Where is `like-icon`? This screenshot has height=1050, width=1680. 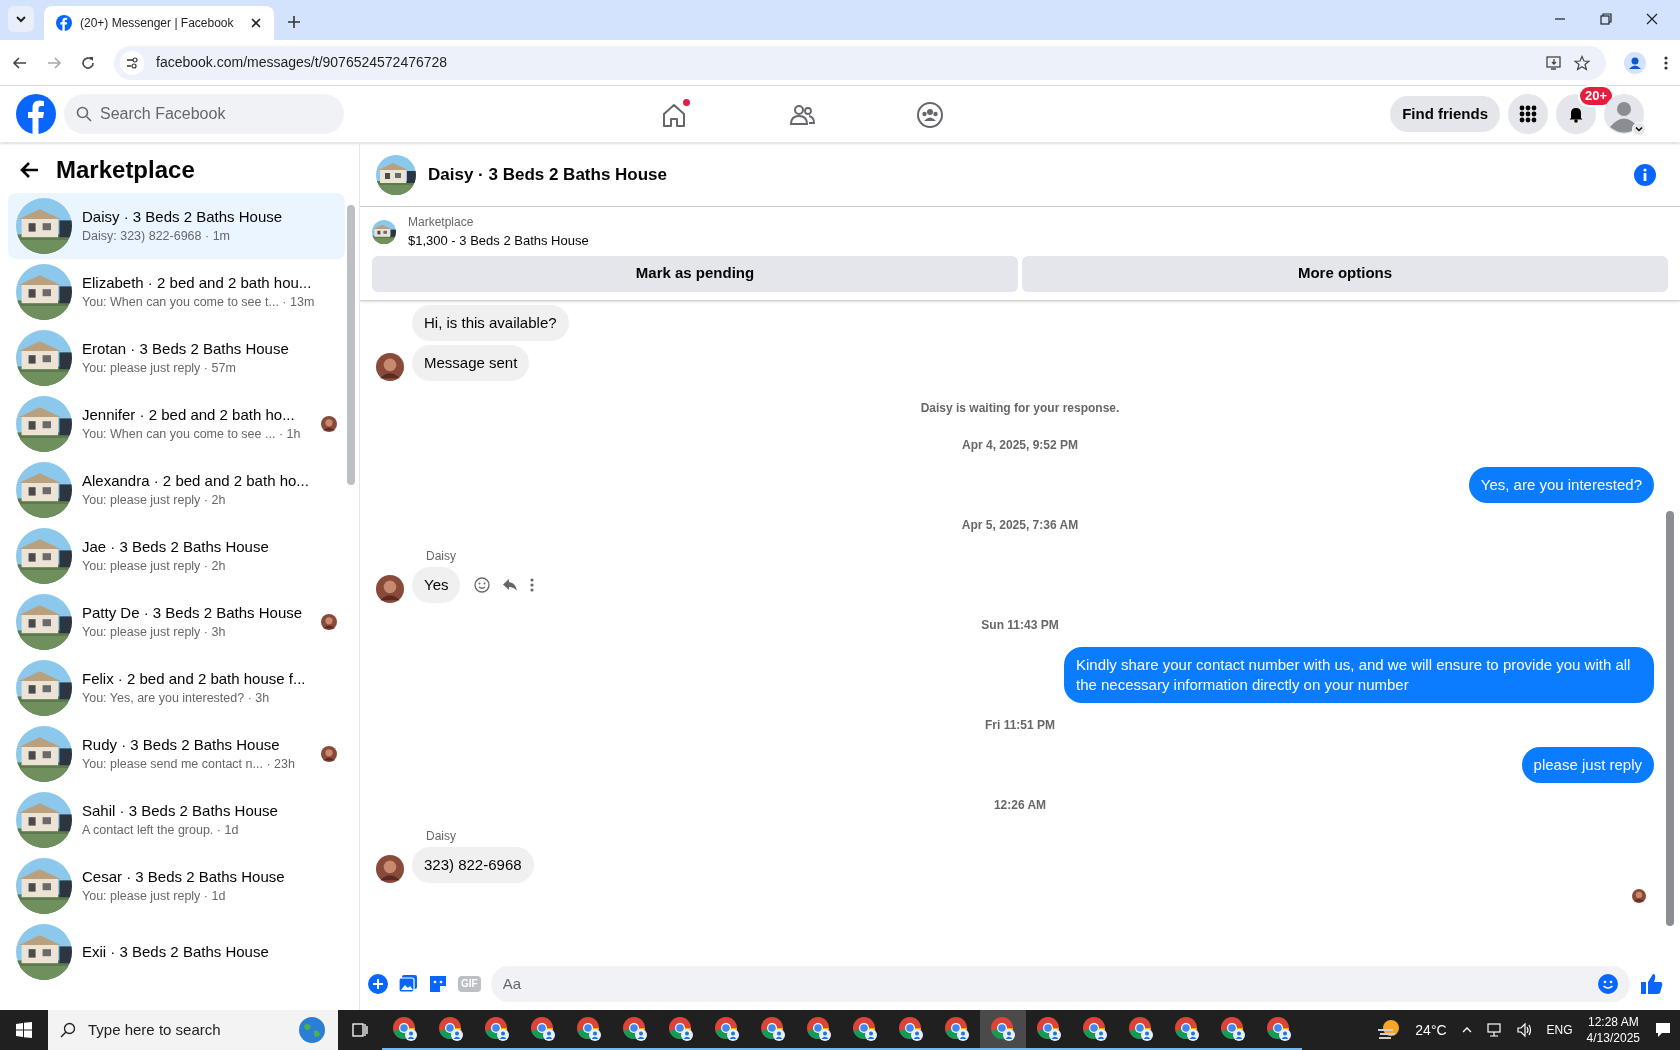
like-icon is located at coordinates (1652, 984).